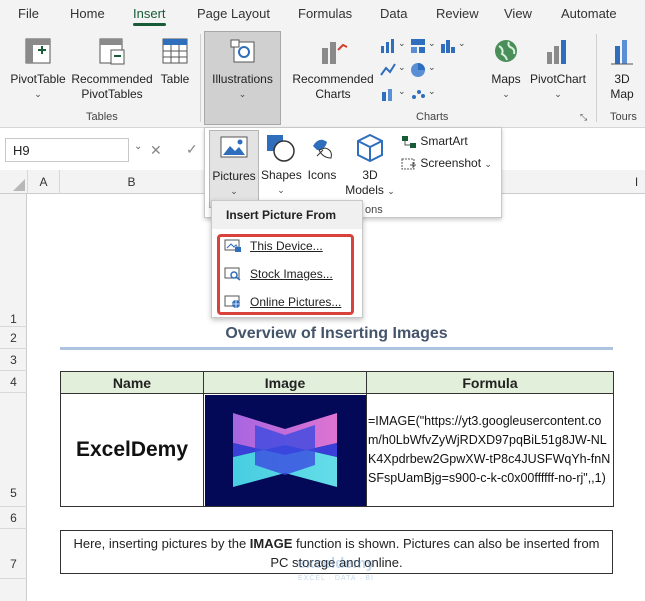  What do you see at coordinates (287, 215) in the screenshot?
I see `insert-picture-header: Insert Picture From` at bounding box center [287, 215].